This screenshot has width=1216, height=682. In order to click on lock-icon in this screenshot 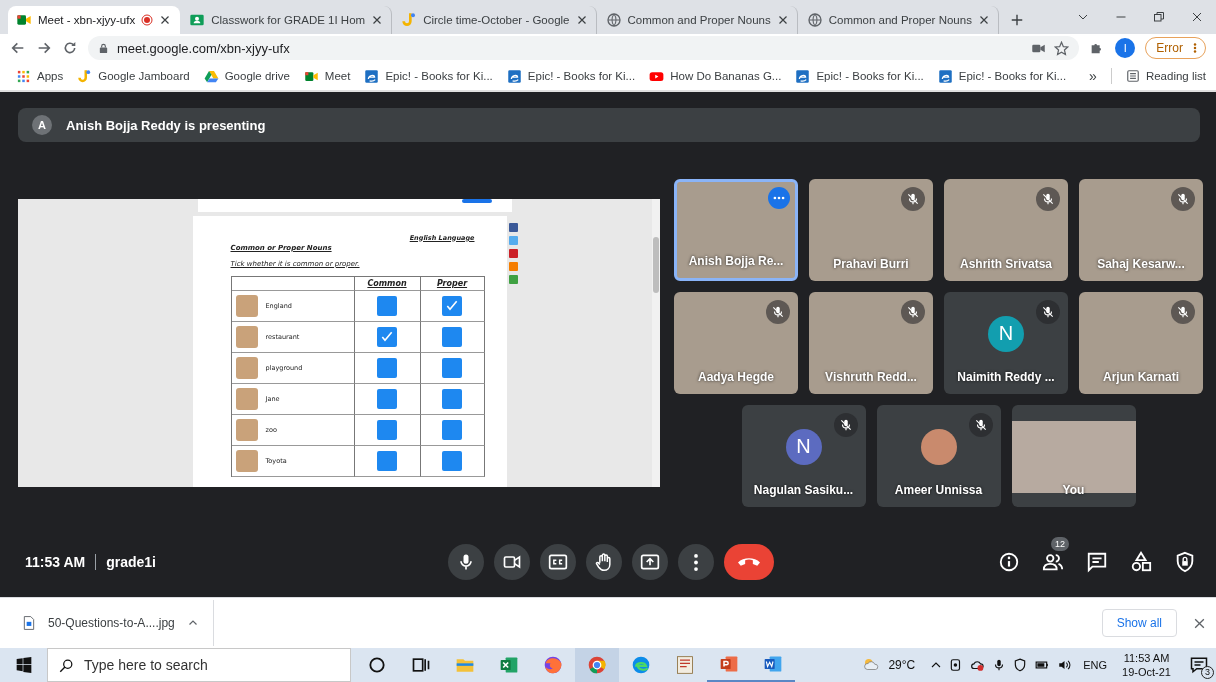, I will do `click(103, 48)`.